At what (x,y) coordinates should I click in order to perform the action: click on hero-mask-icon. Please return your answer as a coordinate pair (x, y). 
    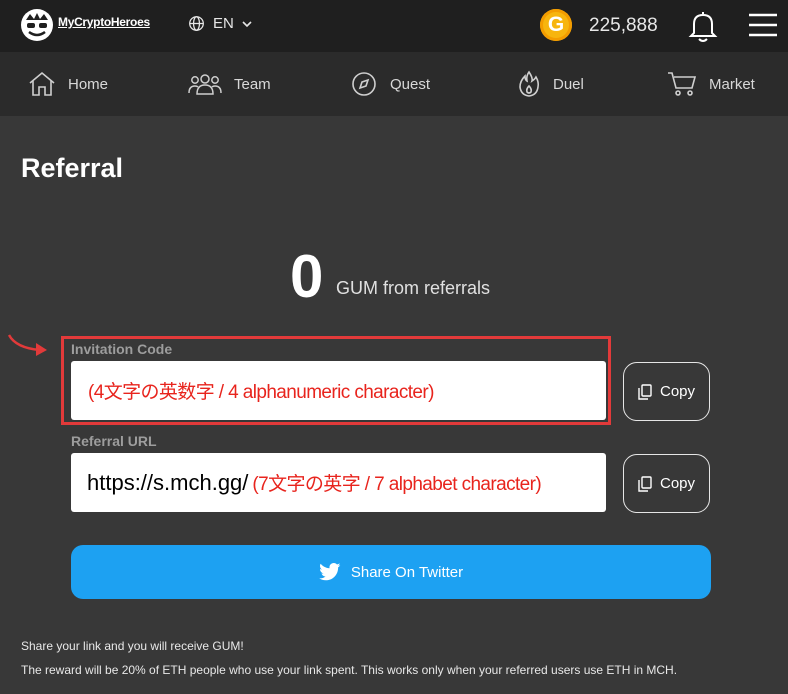
    Looking at the image, I should click on (37, 25).